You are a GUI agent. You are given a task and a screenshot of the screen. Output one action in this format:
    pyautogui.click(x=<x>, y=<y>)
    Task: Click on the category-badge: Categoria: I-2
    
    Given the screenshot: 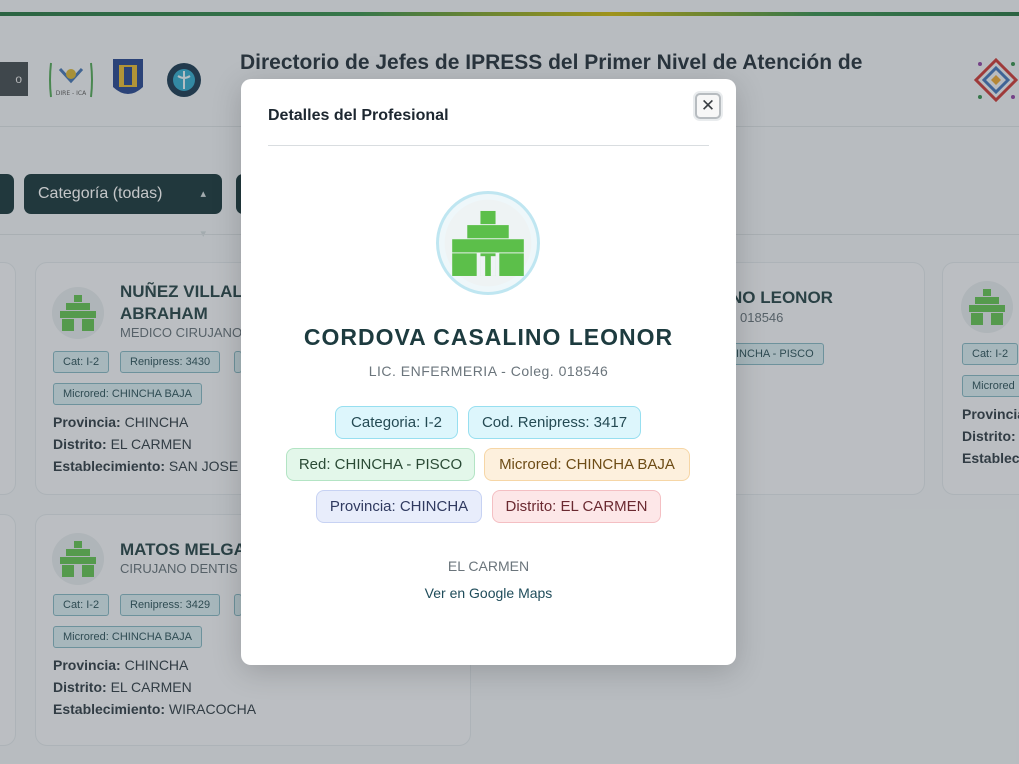 What is the action you would take?
    pyautogui.click(x=396, y=422)
    